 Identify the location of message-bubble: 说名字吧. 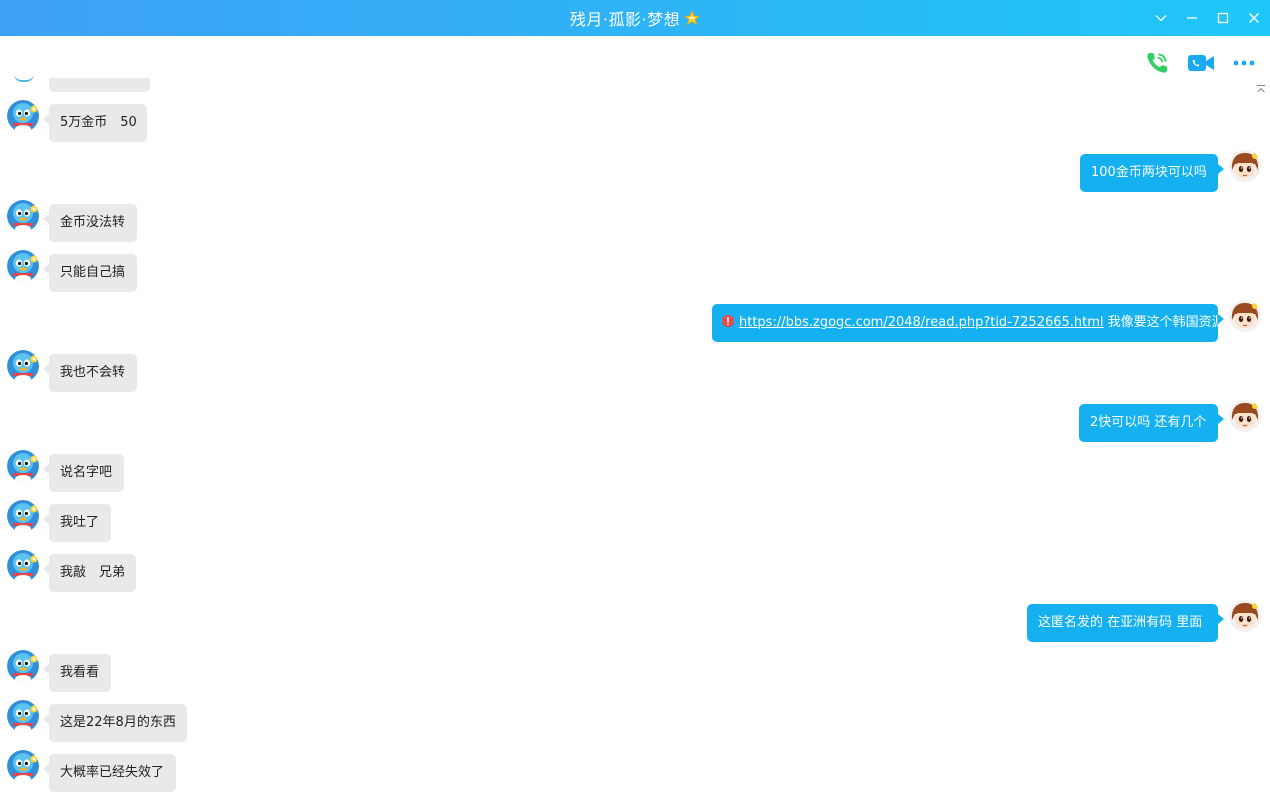
(86, 473).